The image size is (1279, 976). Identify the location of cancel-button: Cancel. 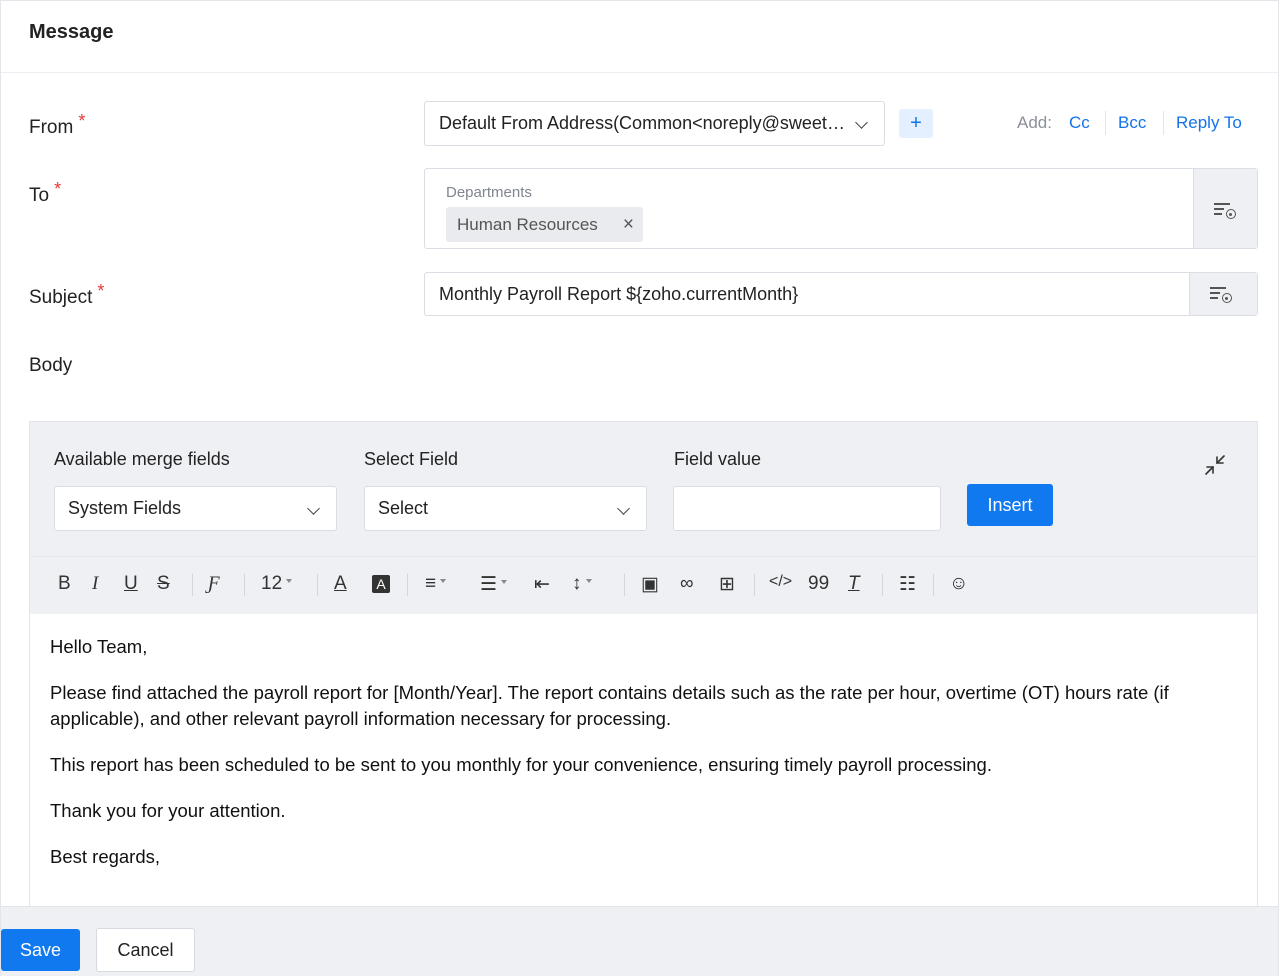
(145, 950).